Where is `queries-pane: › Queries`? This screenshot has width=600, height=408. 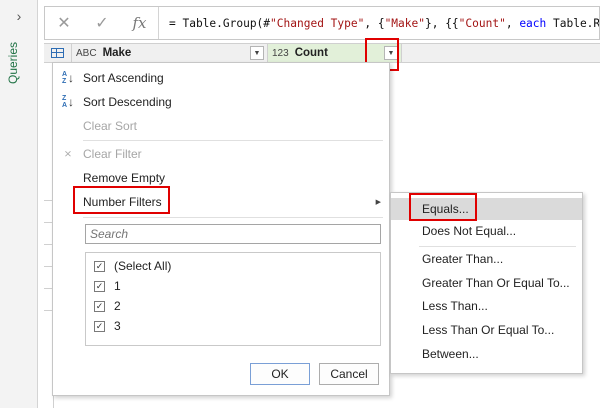
queries-pane: › Queries is located at coordinates (19, 204).